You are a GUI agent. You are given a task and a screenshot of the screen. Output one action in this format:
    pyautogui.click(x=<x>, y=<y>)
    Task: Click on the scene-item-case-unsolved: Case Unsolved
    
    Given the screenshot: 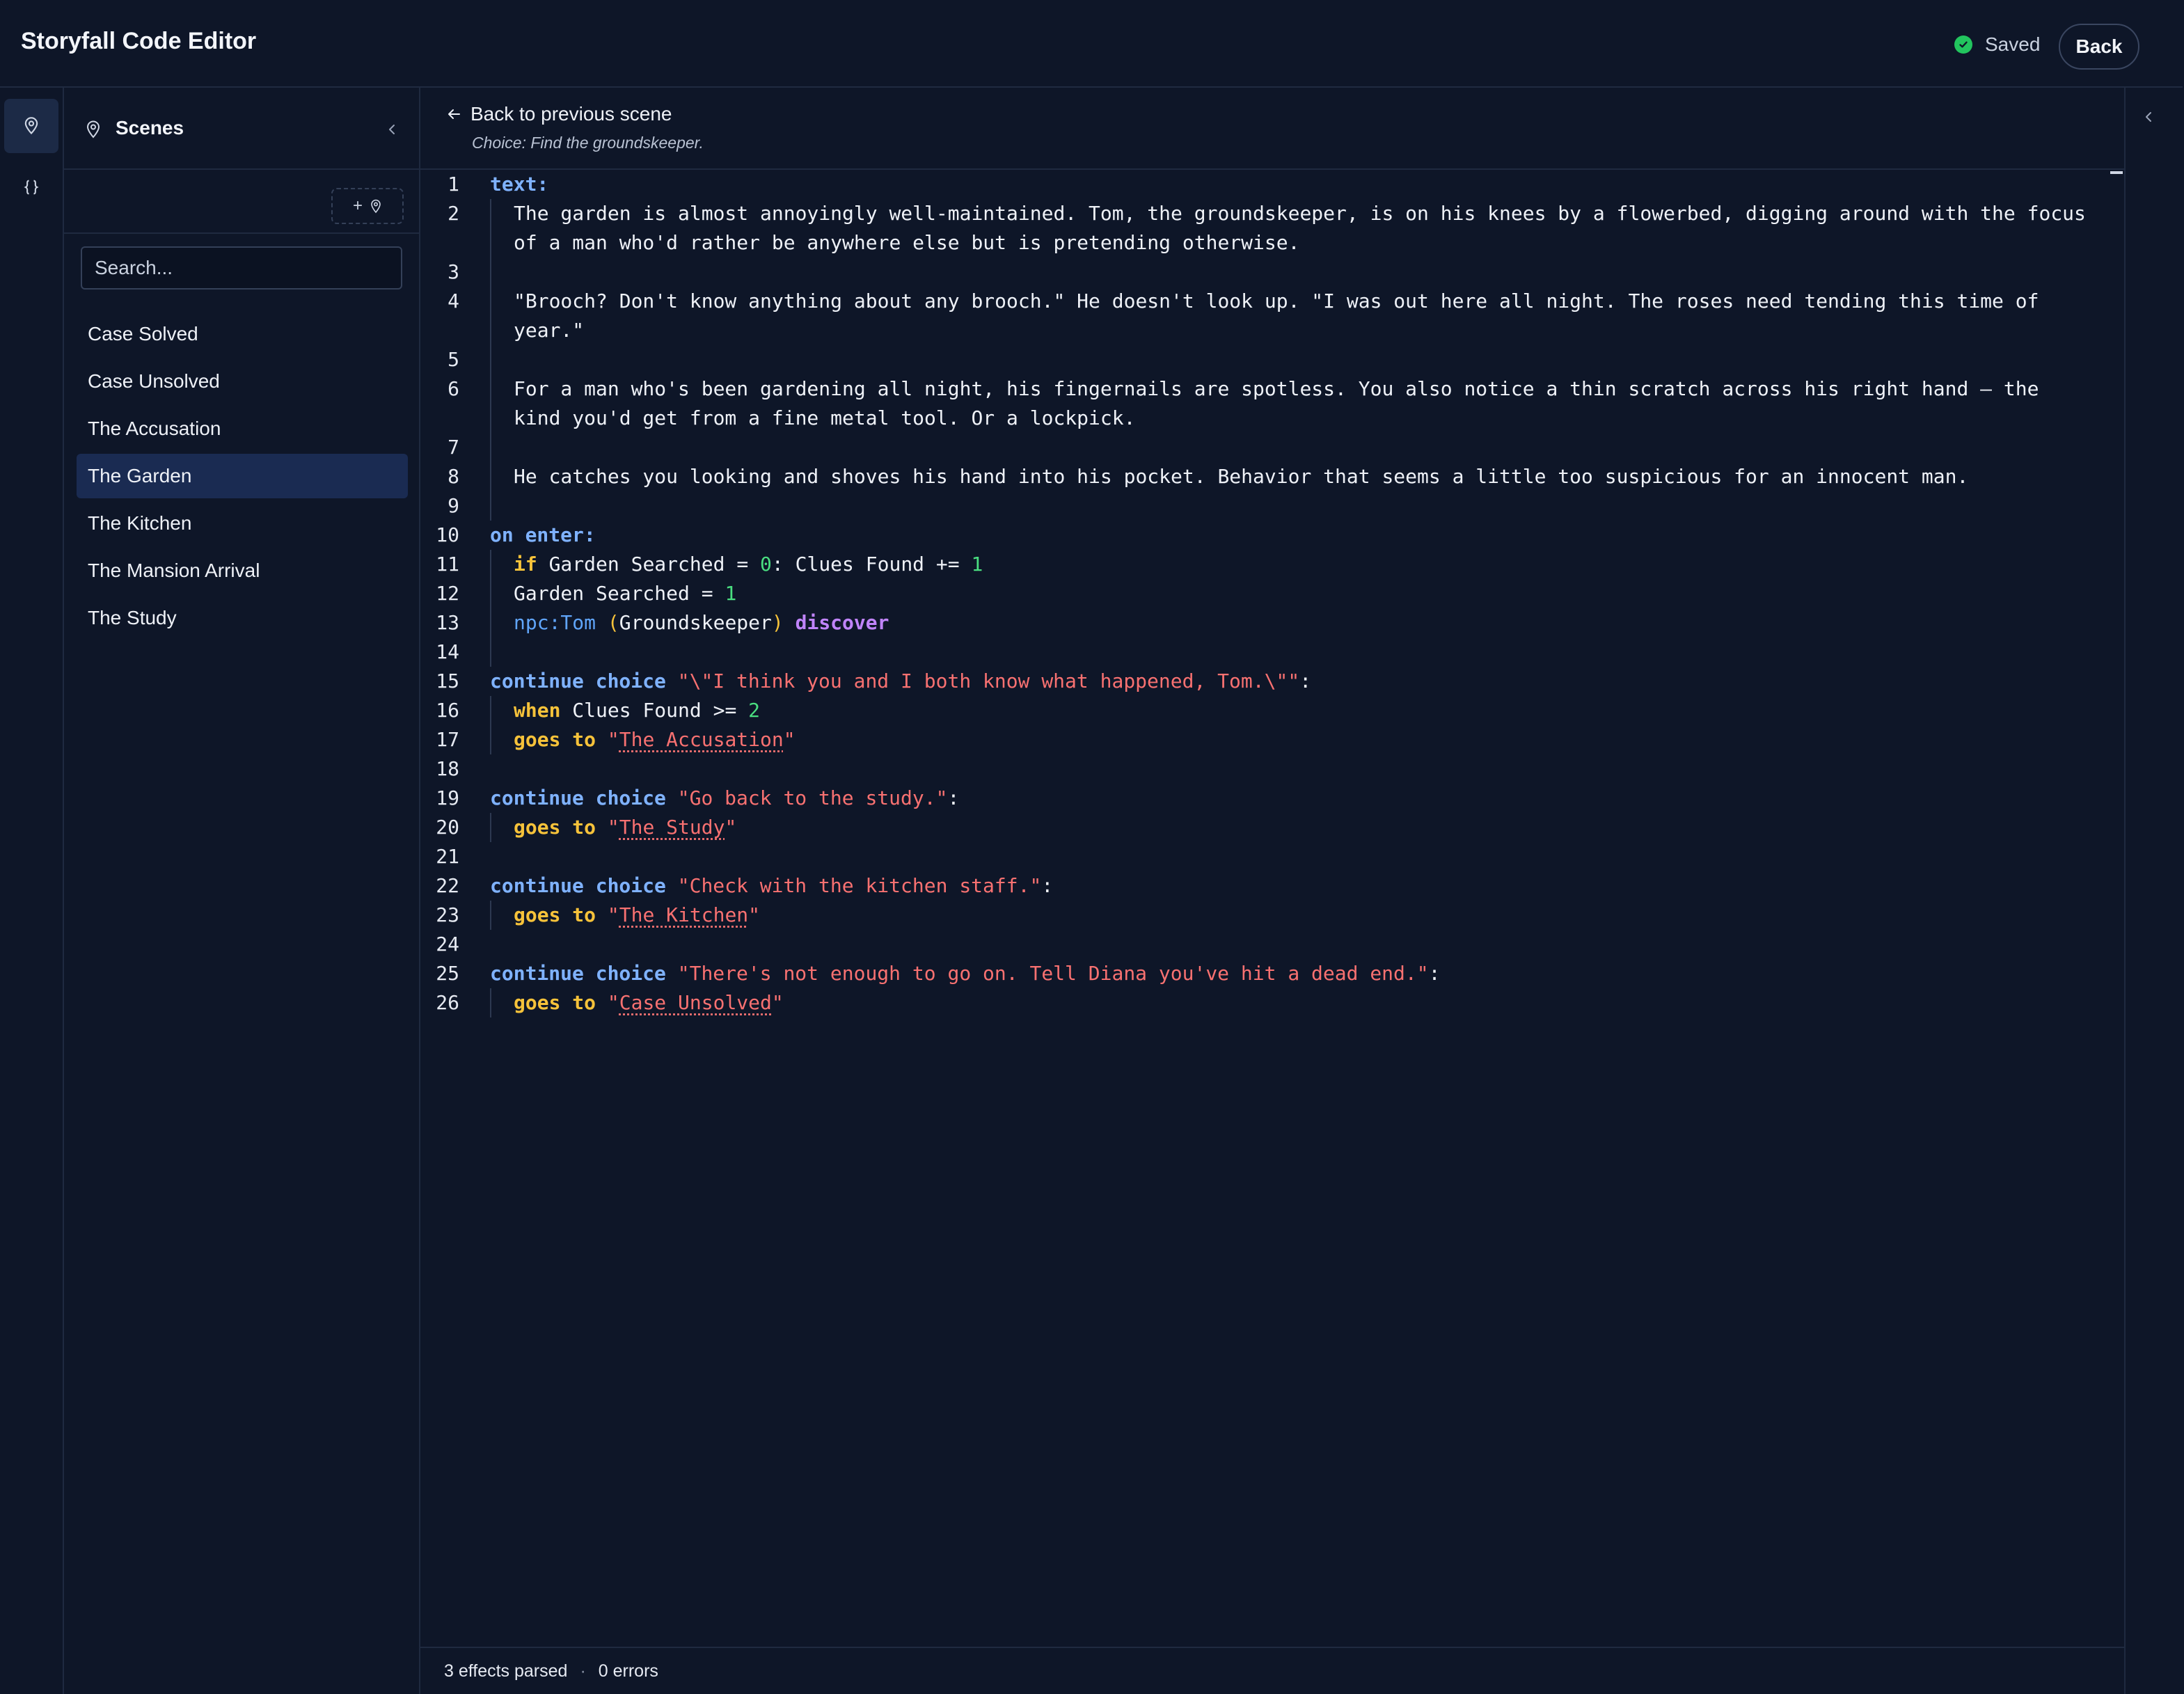 What is the action you would take?
    pyautogui.click(x=242, y=381)
    